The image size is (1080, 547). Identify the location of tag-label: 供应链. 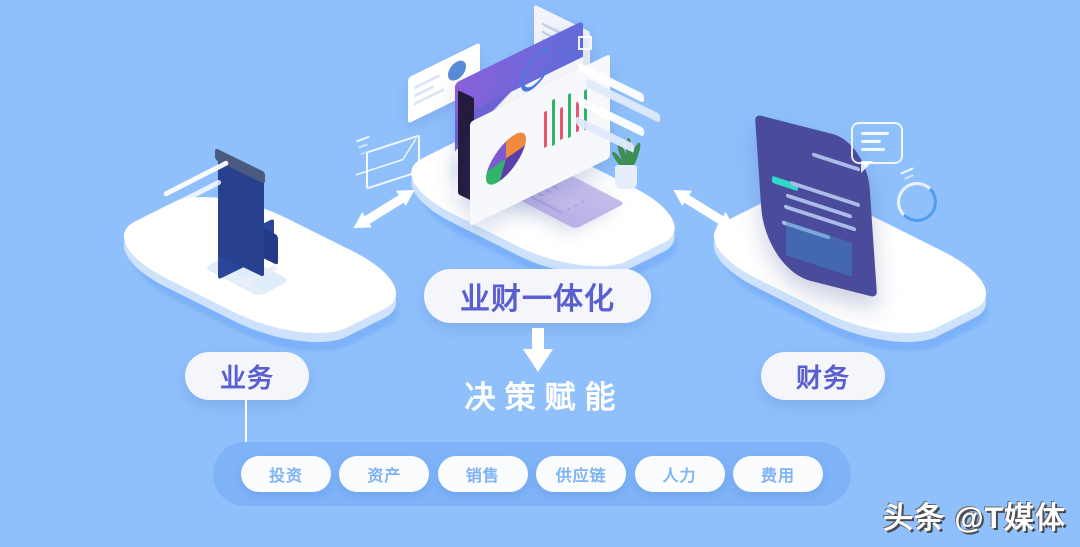
(581, 476).